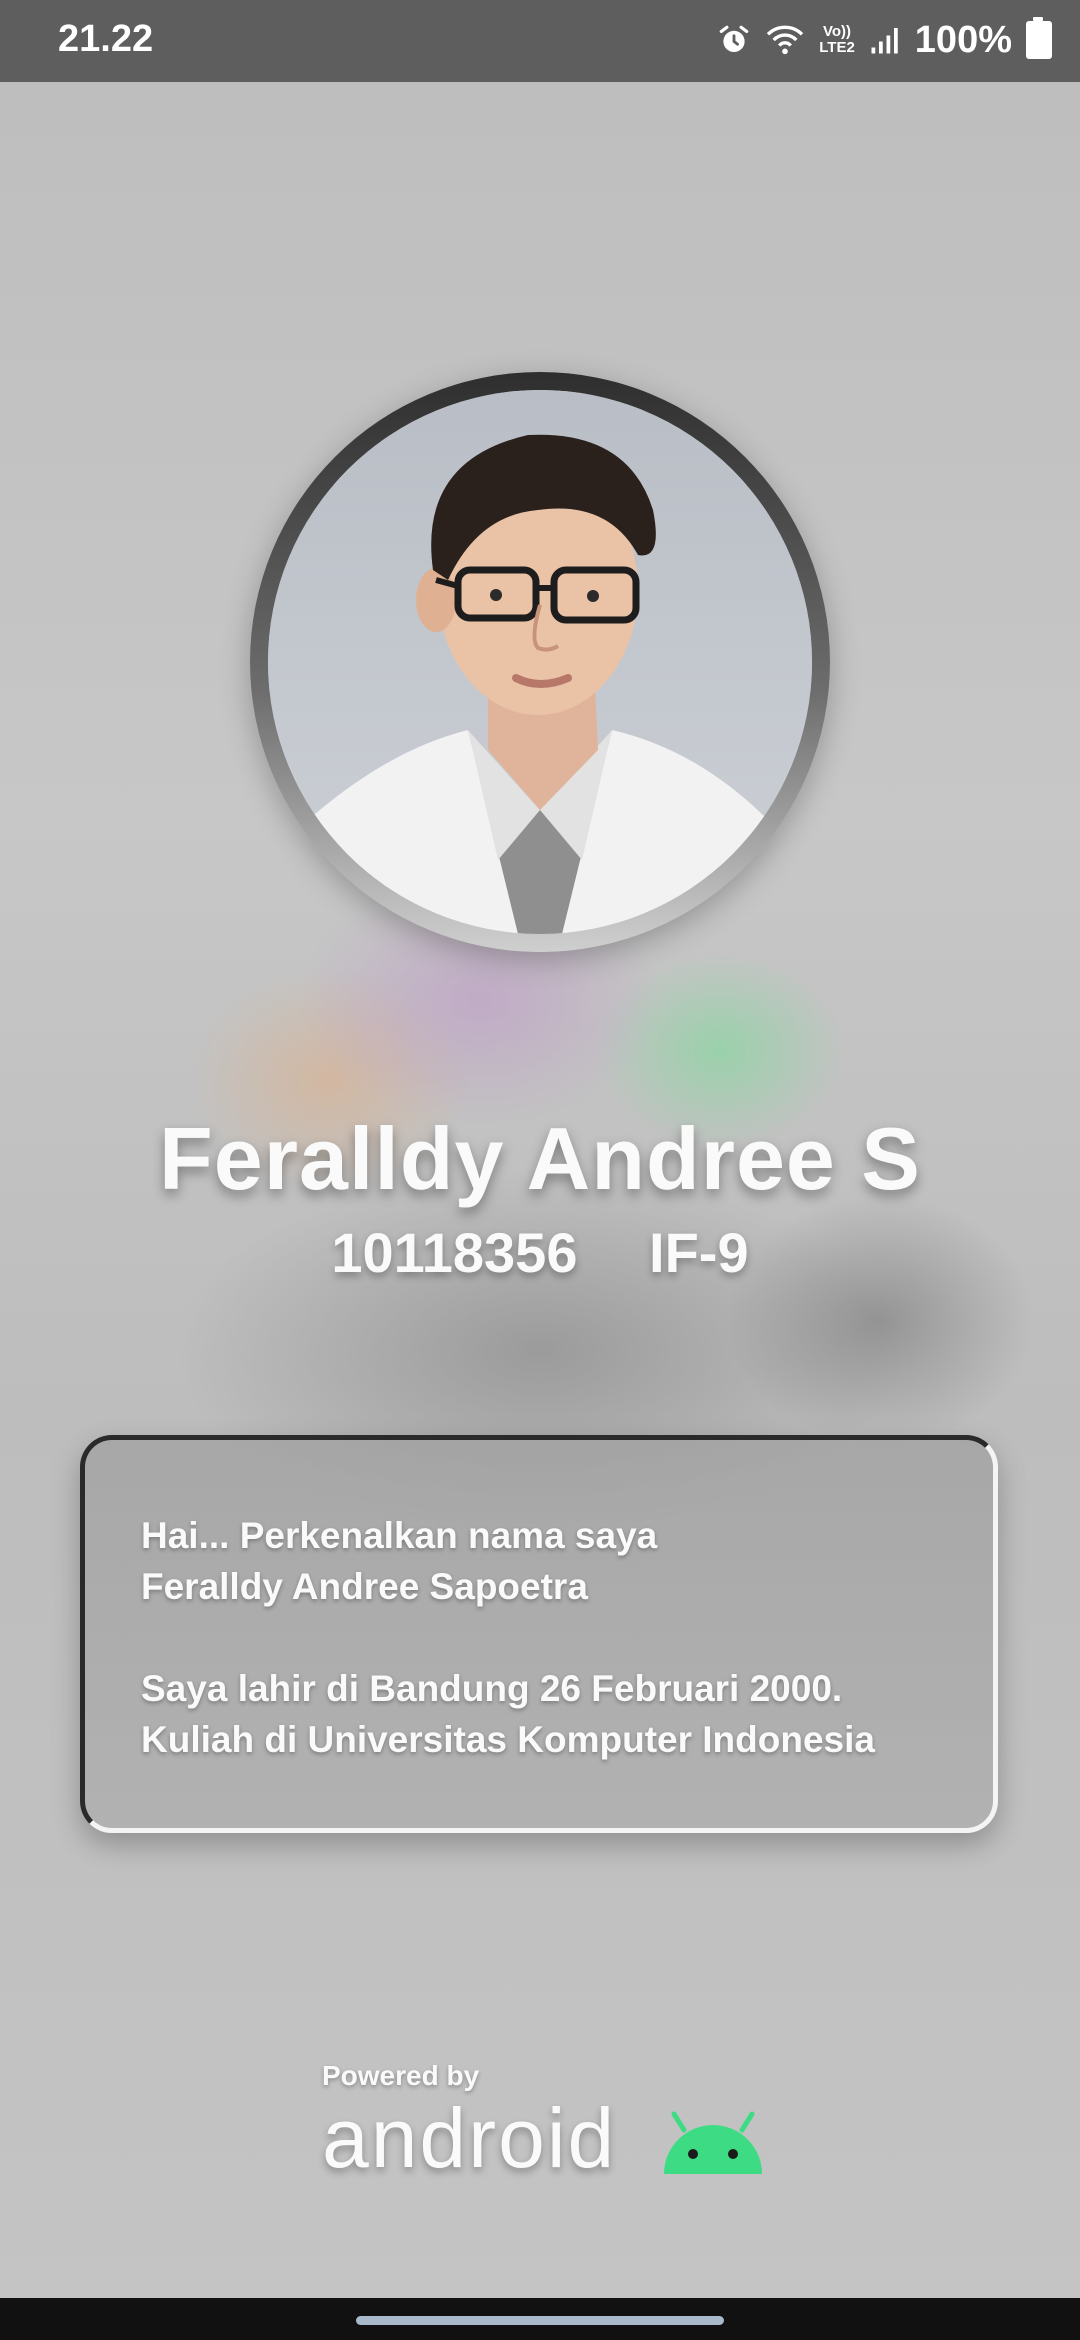 This screenshot has height=2340, width=1080. What do you see at coordinates (1039, 38) in the screenshot?
I see `battery-icon` at bounding box center [1039, 38].